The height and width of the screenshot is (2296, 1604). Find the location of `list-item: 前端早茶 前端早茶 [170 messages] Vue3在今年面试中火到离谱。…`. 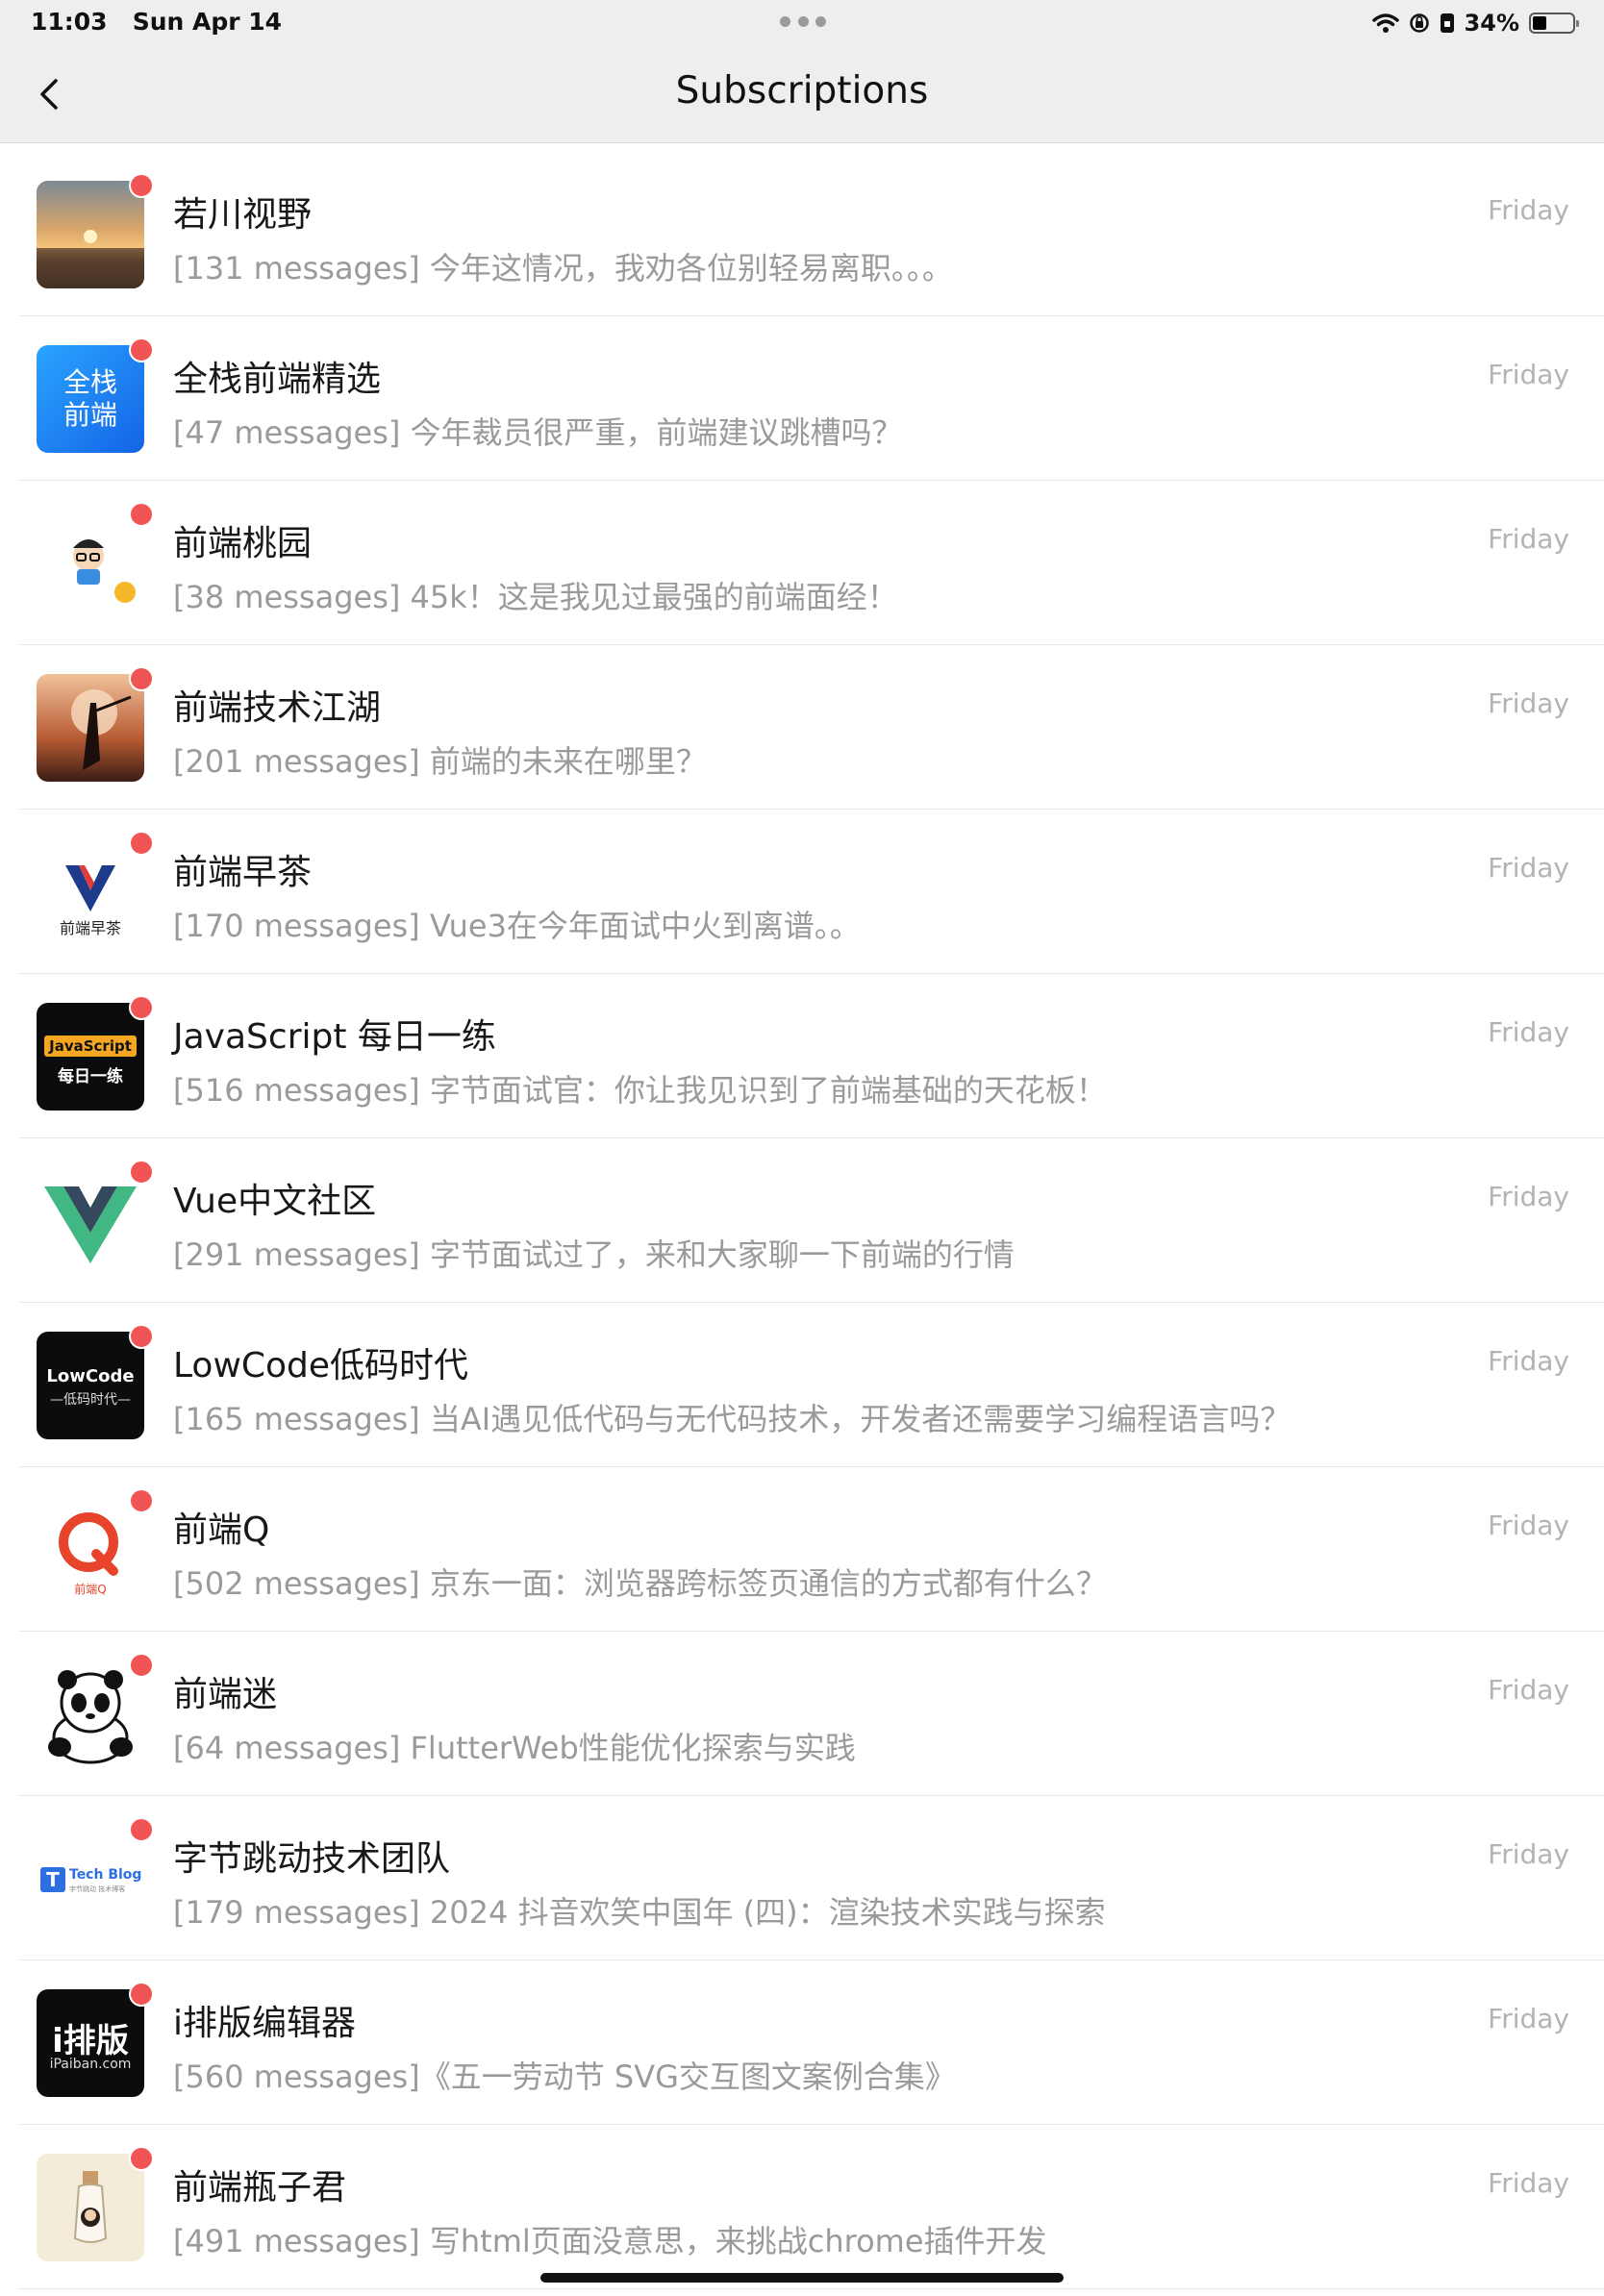

list-item: 前端早茶 前端早茶 [170 messages] Vue3在今年面试中火到离谱。… is located at coordinates (811, 892).